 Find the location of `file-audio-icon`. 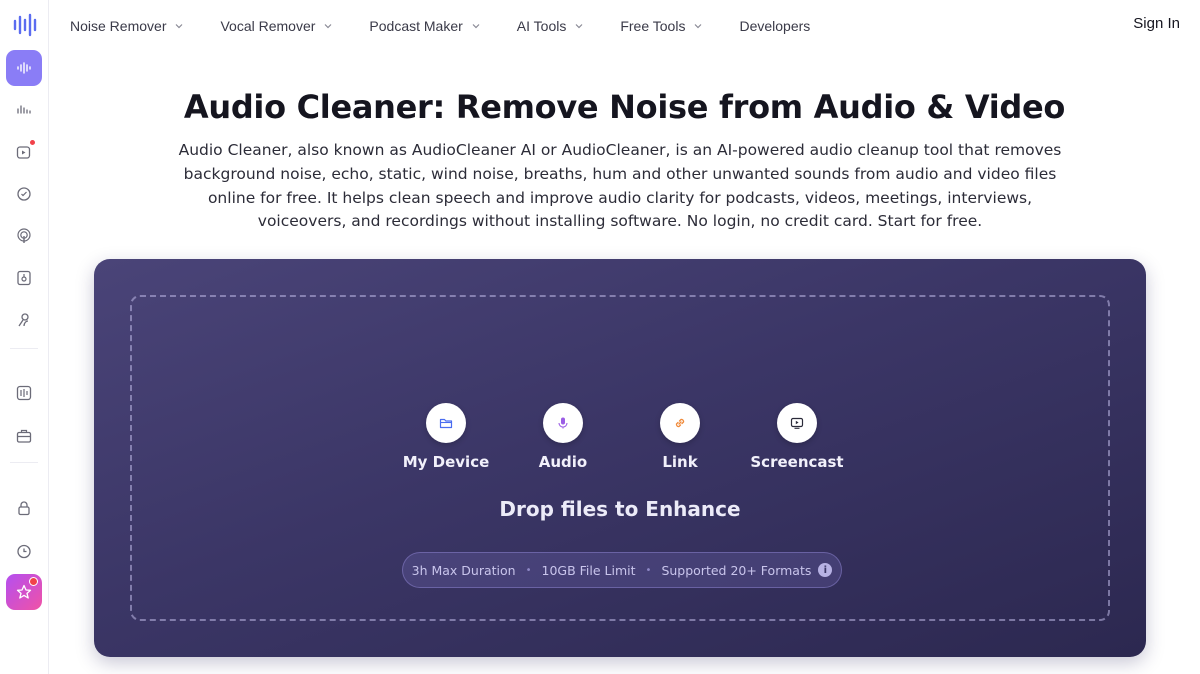

file-audio-icon is located at coordinates (24, 278).